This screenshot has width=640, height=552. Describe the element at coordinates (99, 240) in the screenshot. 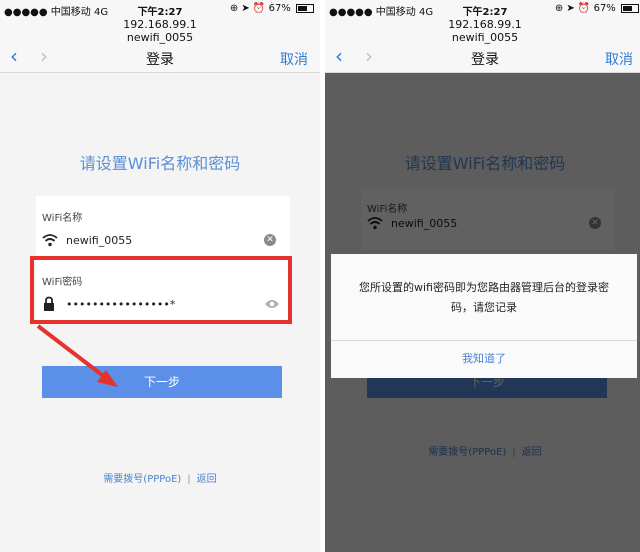

I see `wifi-name-value: newifi_0055` at that location.